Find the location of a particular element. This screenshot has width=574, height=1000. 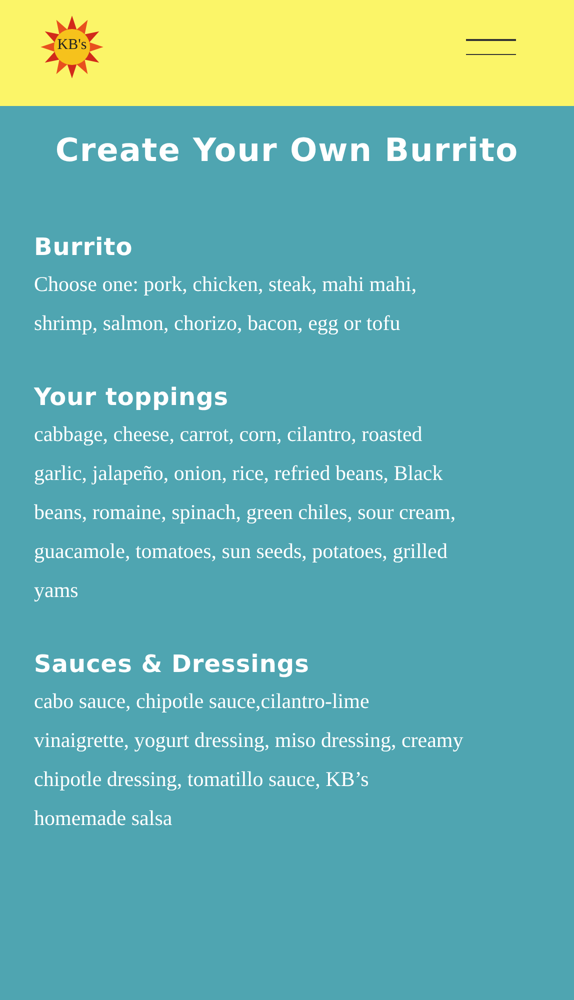

section-heading: Your toppings is located at coordinates (132, 397).